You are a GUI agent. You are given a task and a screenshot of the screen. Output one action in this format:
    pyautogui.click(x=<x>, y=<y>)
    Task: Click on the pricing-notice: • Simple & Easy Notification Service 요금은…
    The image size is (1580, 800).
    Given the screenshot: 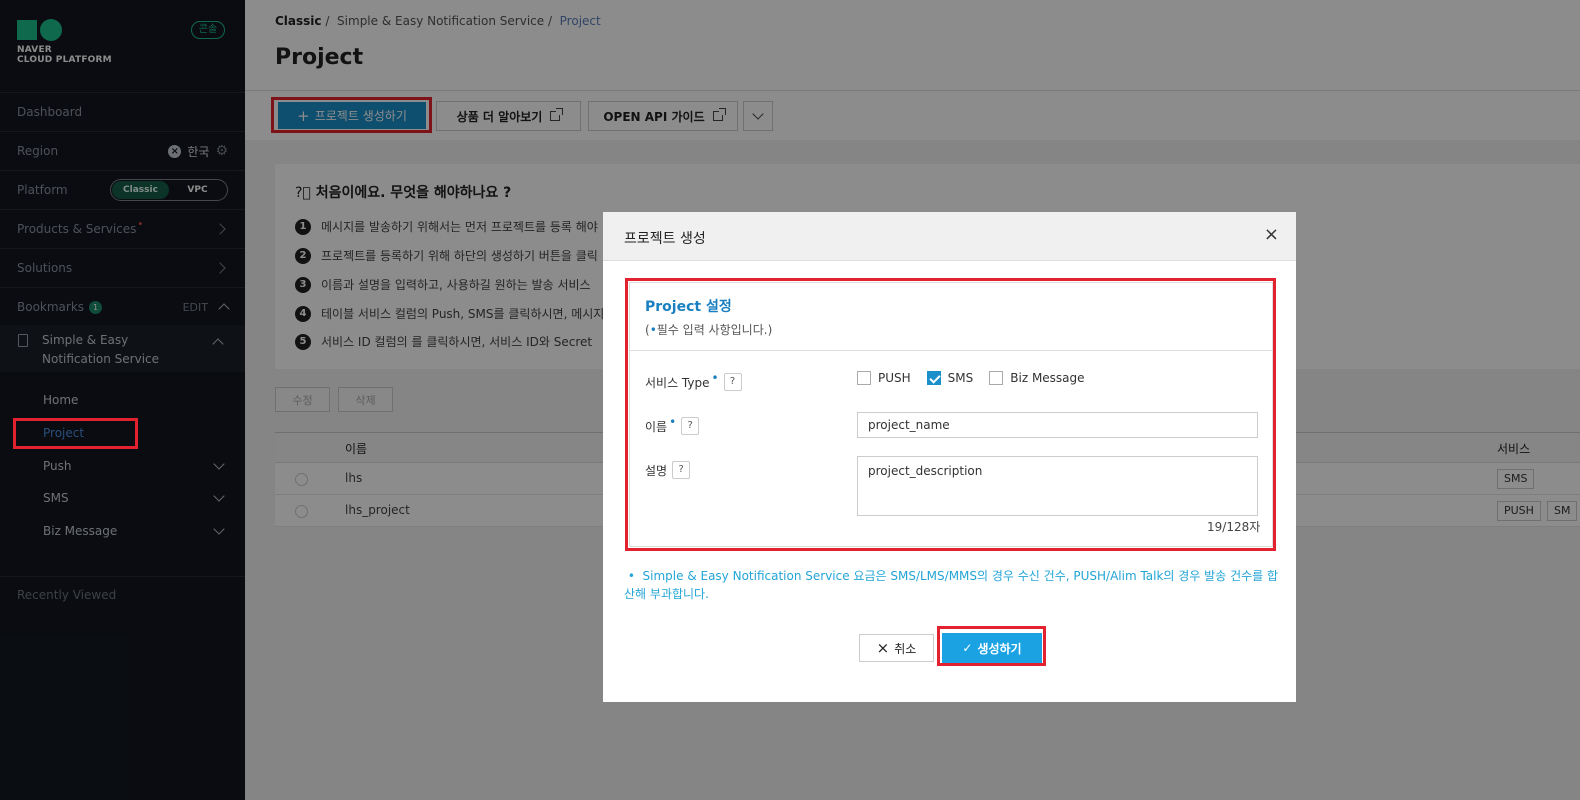 What is the action you would take?
    pyautogui.click(x=951, y=585)
    